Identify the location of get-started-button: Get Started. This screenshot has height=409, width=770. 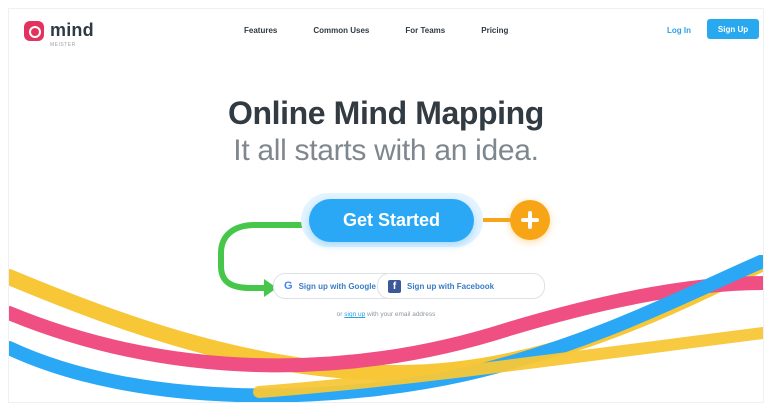
(391, 220).